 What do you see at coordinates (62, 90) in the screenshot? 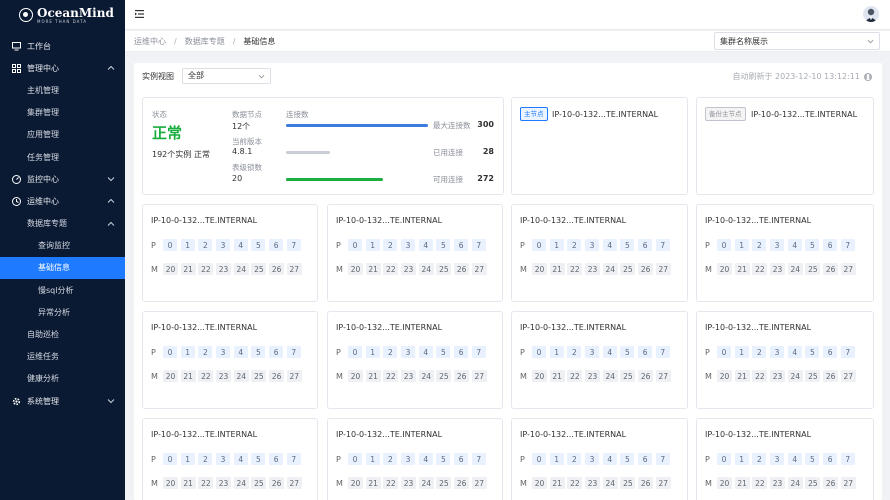
I see `sidebar-item-2: 主机管理` at bounding box center [62, 90].